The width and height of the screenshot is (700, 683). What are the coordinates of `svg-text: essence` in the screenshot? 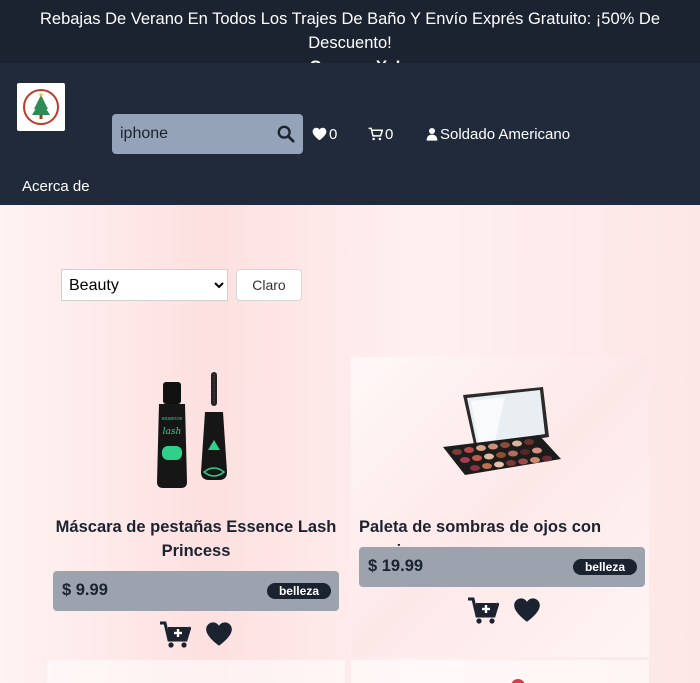 It's located at (172, 419).